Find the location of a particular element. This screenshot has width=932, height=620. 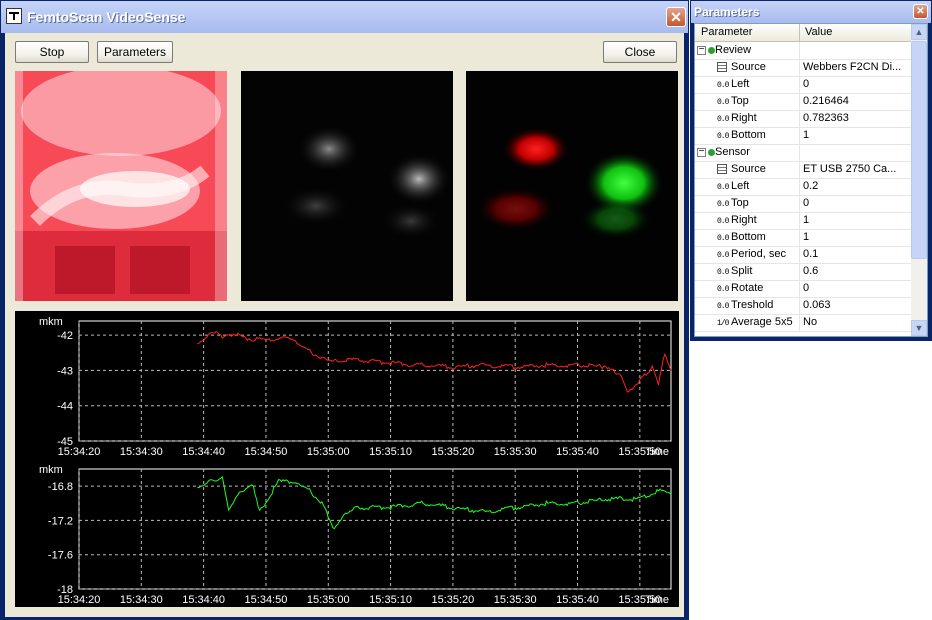

parameter-value: 0.063 is located at coordinates (855, 305).